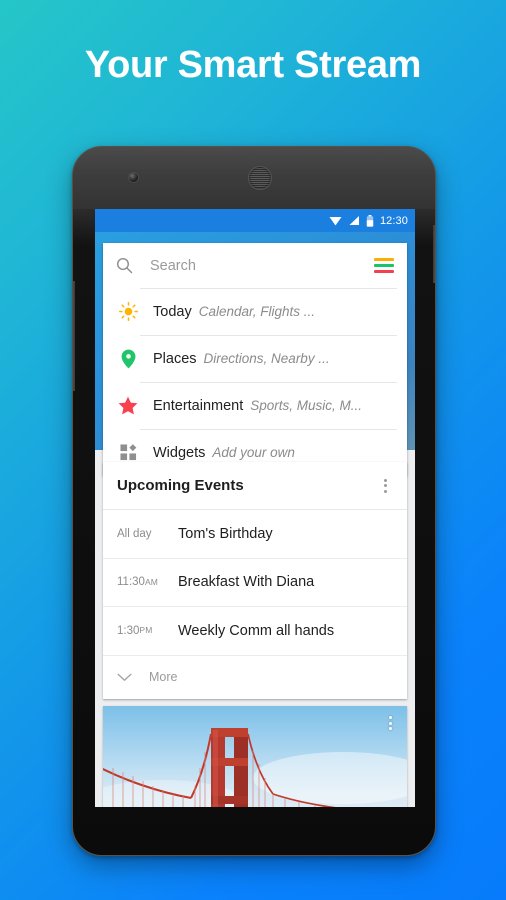 This screenshot has width=506, height=900. What do you see at coordinates (255, 677) in the screenshot?
I see `show-more-row: More` at bounding box center [255, 677].